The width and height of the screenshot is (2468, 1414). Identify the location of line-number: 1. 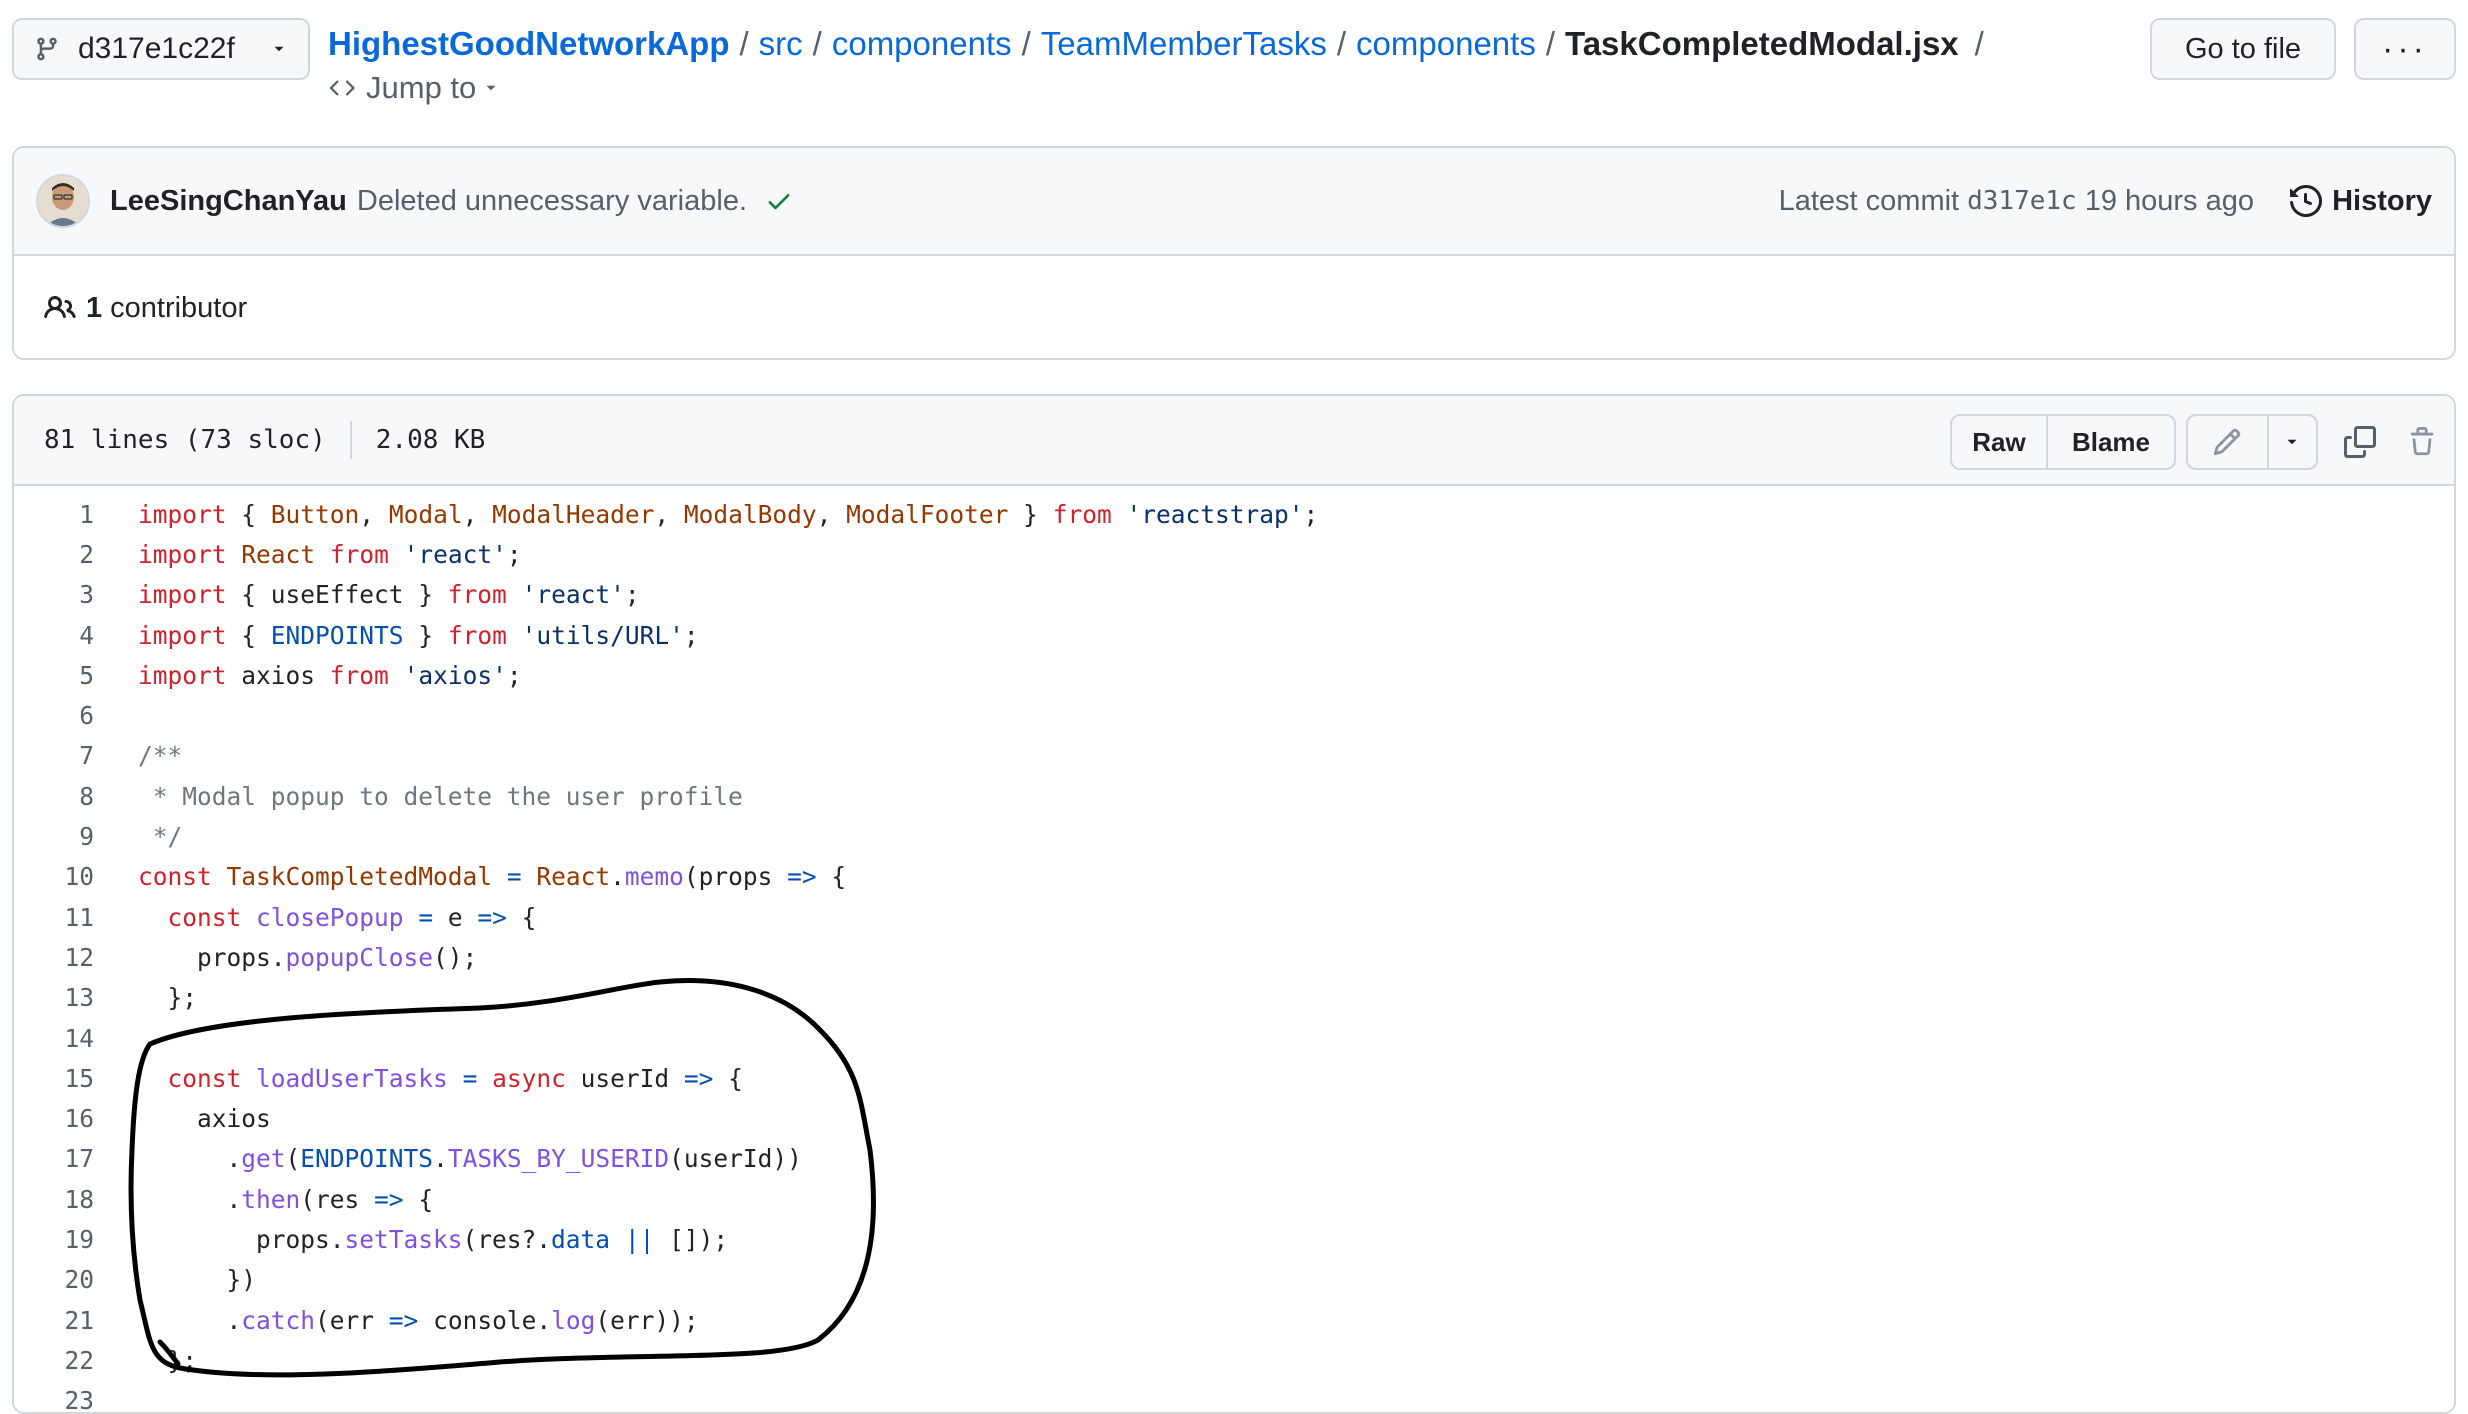
(54, 514).